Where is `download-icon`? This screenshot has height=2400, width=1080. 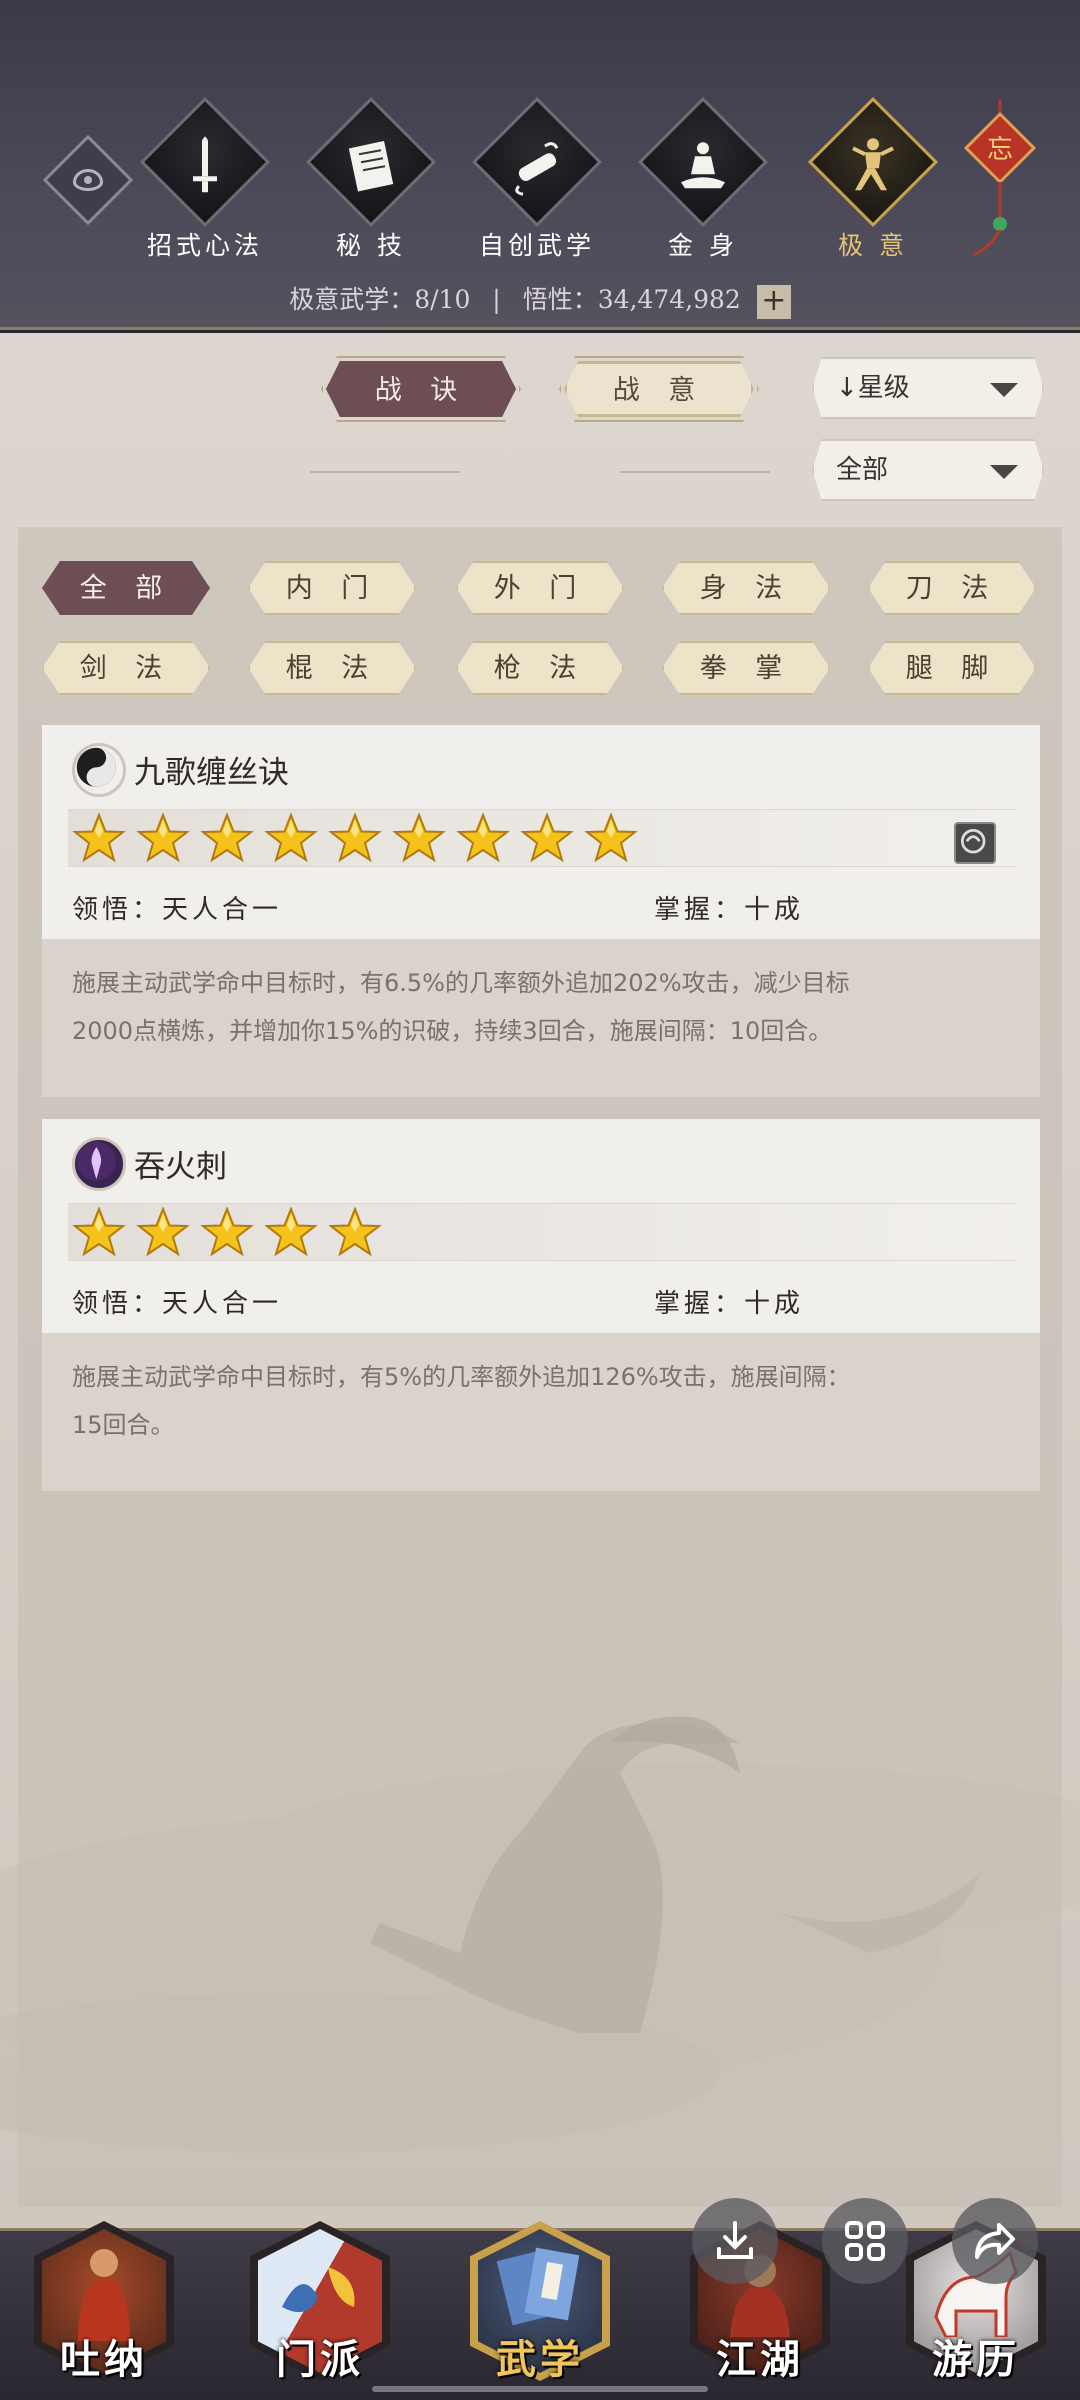 download-icon is located at coordinates (735, 2240).